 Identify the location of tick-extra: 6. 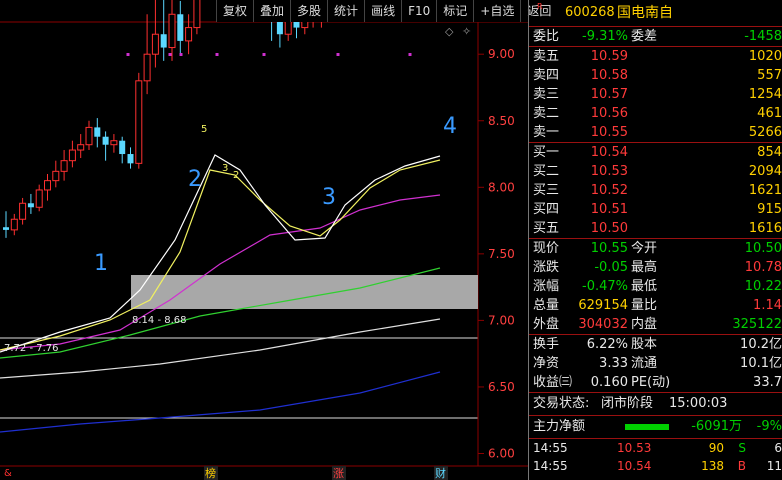
(778, 448).